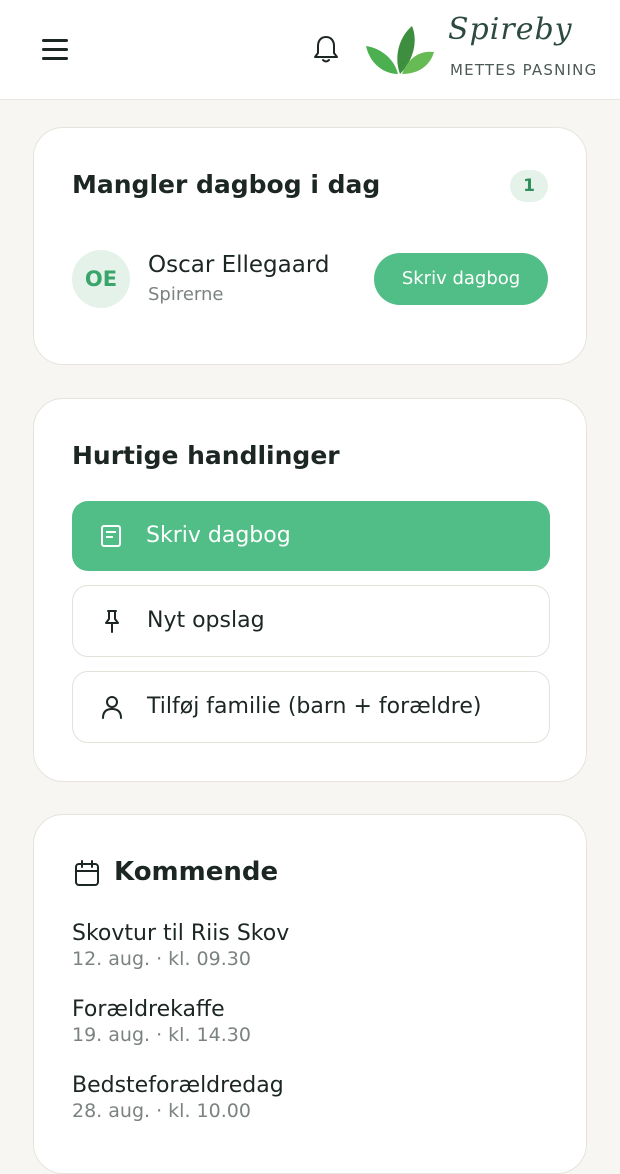 The height and width of the screenshot is (1174, 620). Describe the element at coordinates (510, 29) in the screenshot. I see `brand-name: Spireby` at that location.